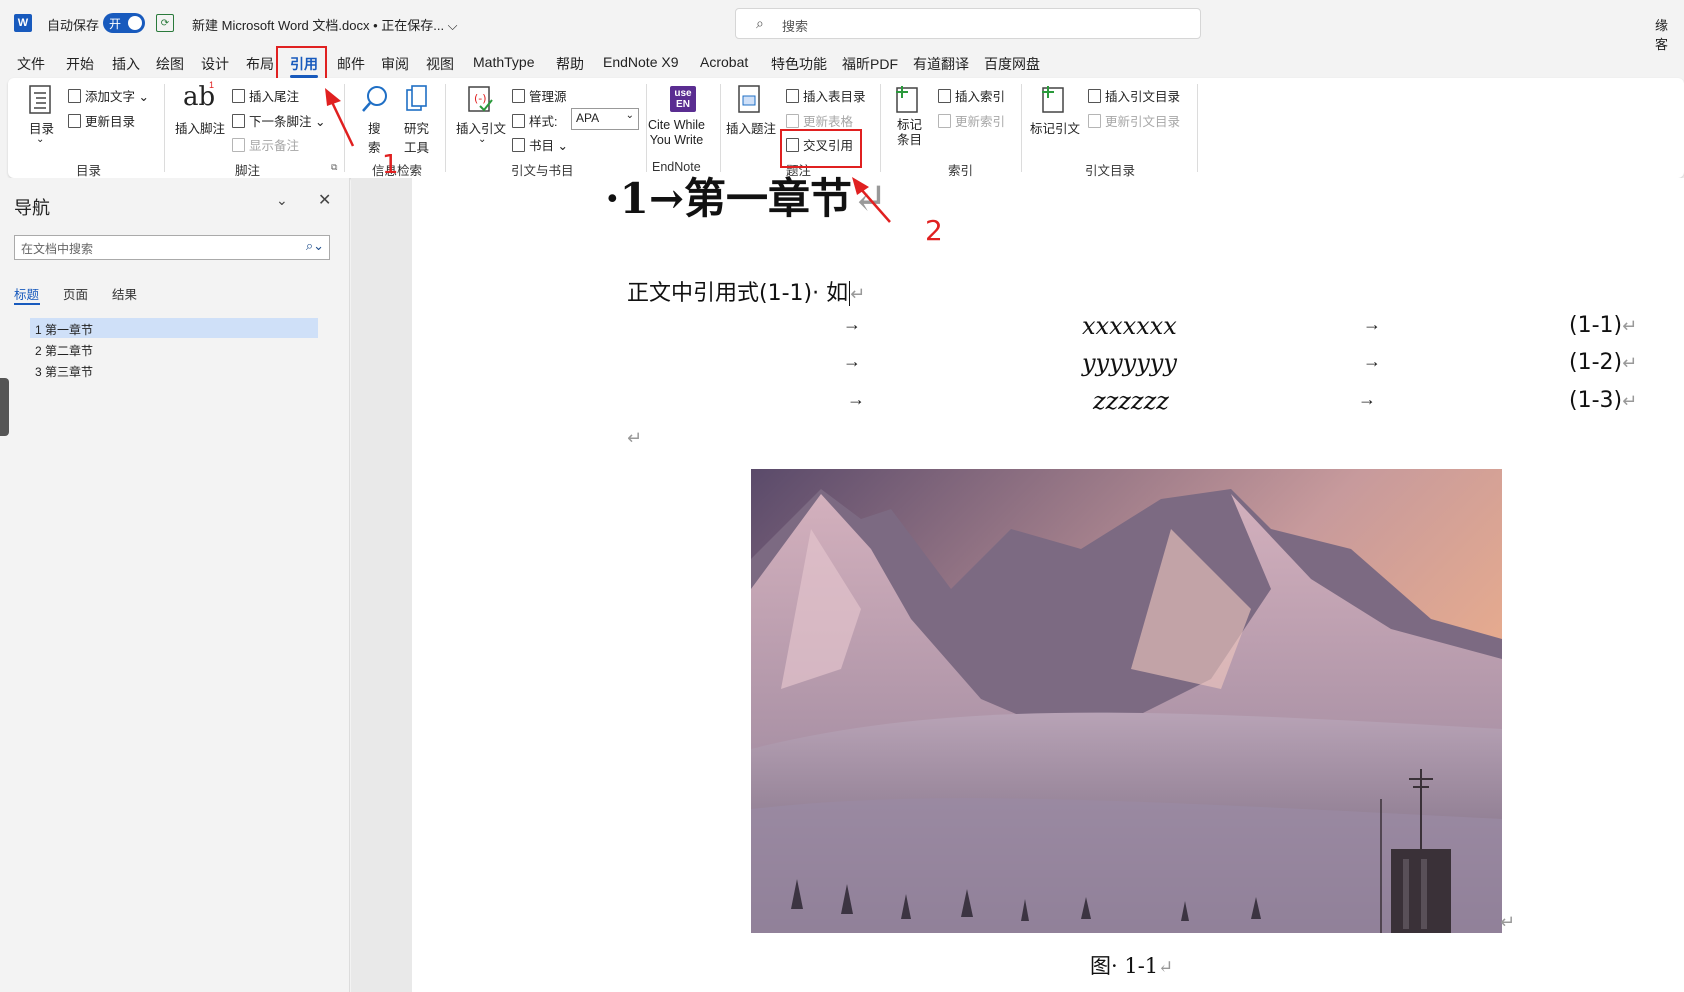 The image size is (1684, 992). I want to click on annotation-step-2: 2, so click(934, 230).